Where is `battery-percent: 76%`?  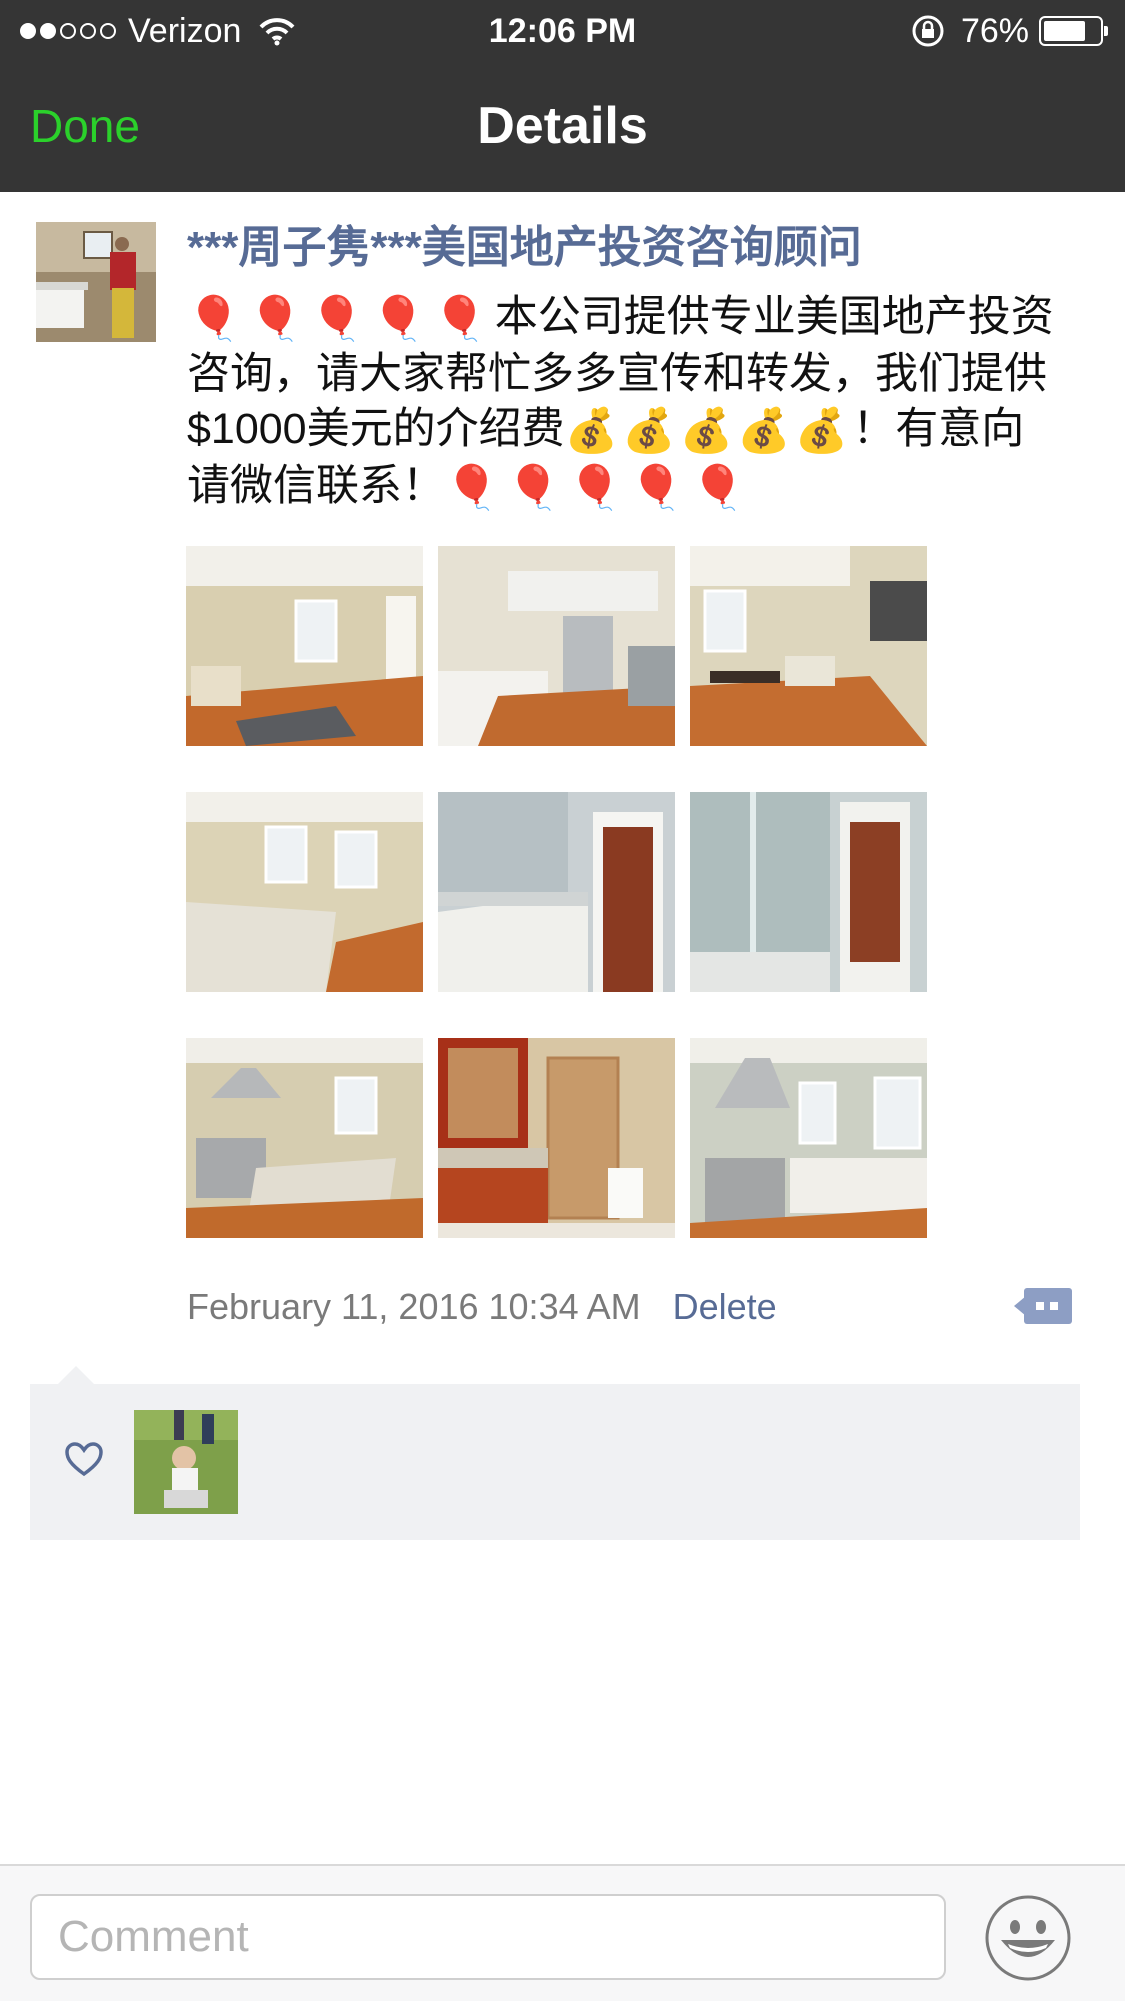 battery-percent: 76% is located at coordinates (994, 30).